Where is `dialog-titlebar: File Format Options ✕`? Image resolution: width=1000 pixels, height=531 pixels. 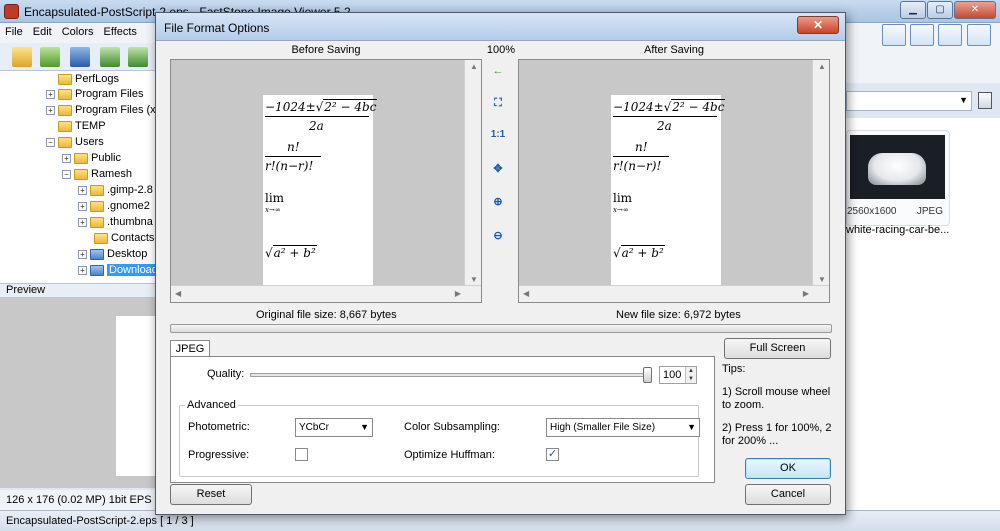
dialog-titlebar: File Format Options ✕ is located at coordinates (500, 27).